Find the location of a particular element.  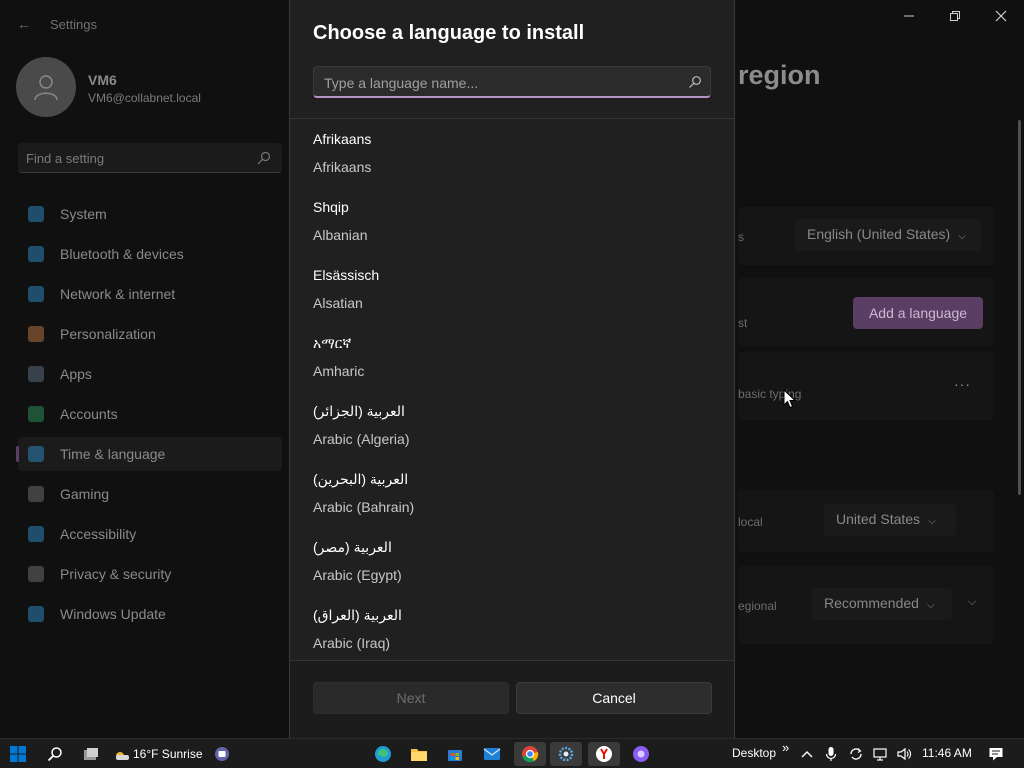

speaker-icon is located at coordinates (904, 754).